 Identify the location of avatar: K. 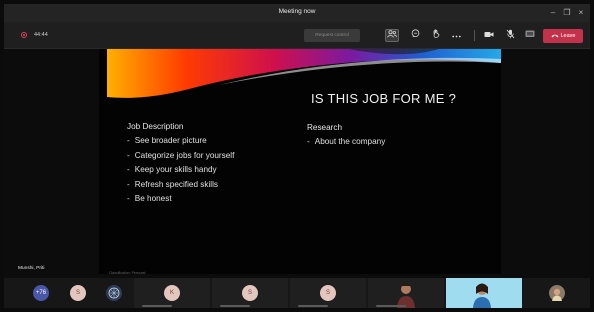
(172, 293).